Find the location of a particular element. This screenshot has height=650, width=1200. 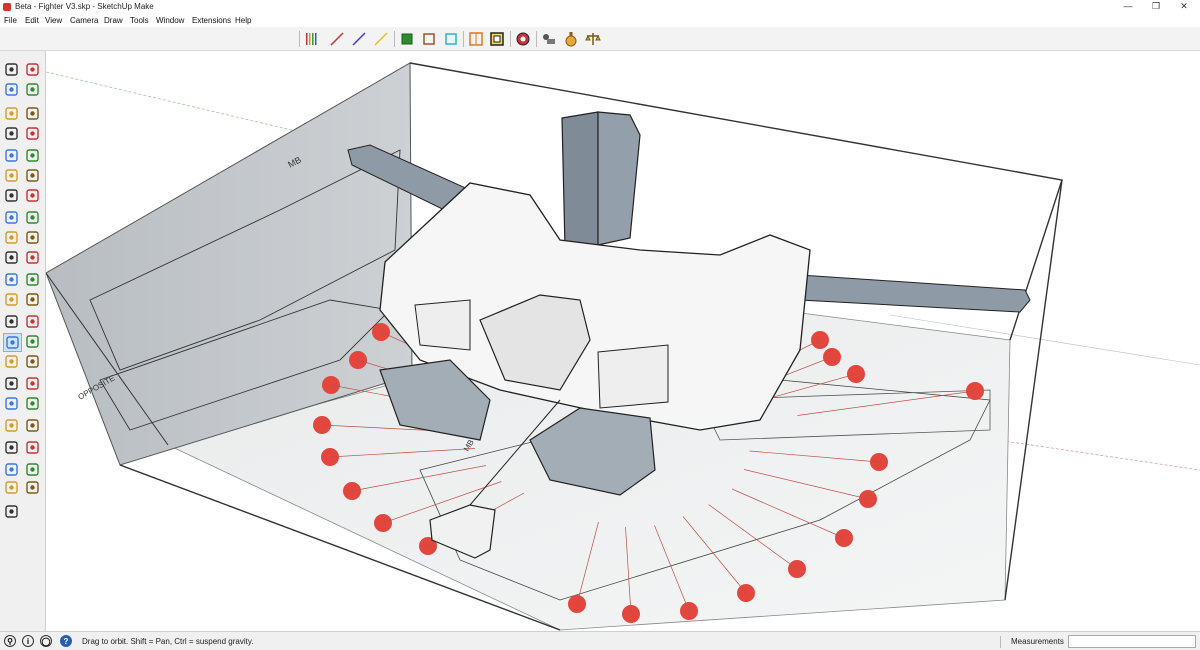

rectangle-icon is located at coordinates (12, 134).